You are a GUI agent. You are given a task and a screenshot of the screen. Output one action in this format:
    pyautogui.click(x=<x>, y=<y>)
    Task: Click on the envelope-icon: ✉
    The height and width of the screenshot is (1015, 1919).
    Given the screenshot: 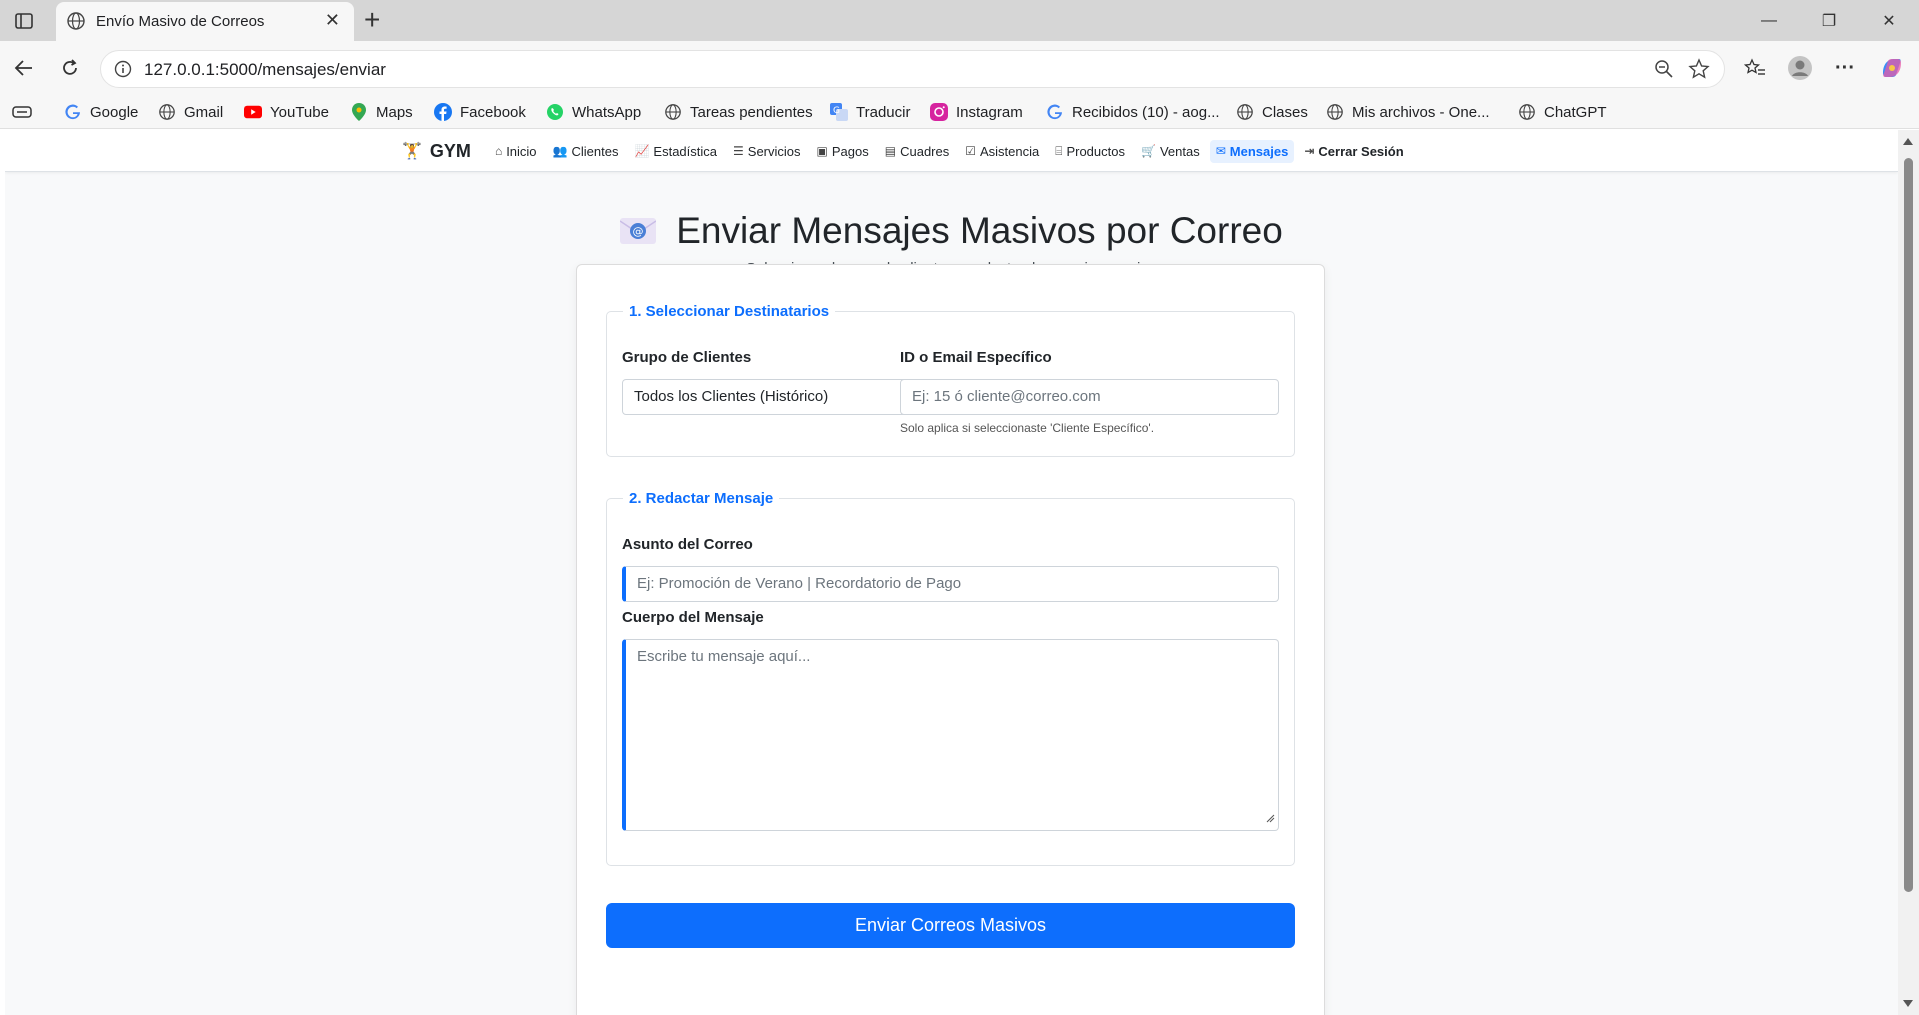 What is the action you would take?
    pyautogui.click(x=1220, y=151)
    